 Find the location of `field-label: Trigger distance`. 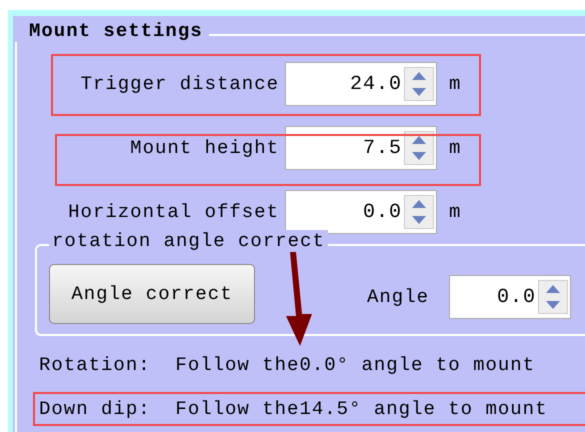

field-label: Trigger distance is located at coordinates (180, 84).